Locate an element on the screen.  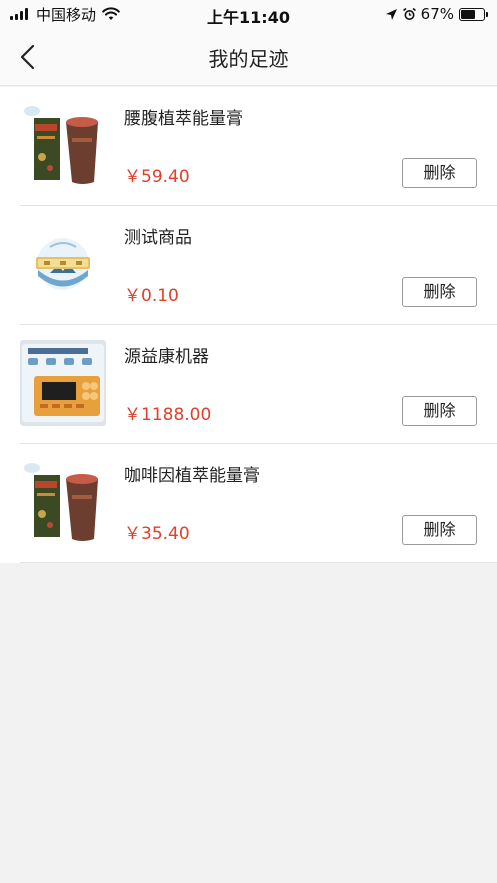
battery-percent: 67% is located at coordinates (437, 14).